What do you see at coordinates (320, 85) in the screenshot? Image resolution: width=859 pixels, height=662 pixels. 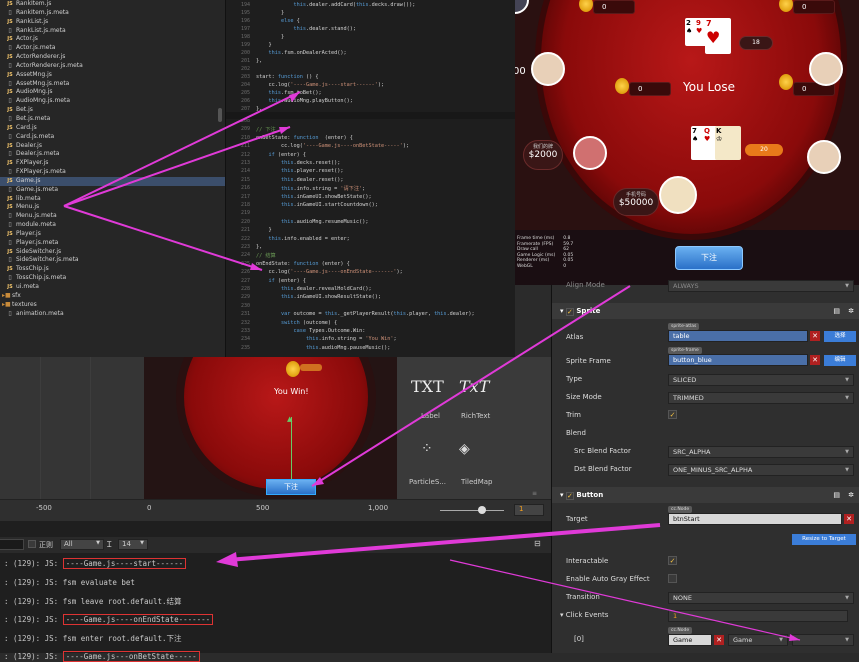 I see `code-line: cc.log('----Game.js----start------');` at bounding box center [320, 85].